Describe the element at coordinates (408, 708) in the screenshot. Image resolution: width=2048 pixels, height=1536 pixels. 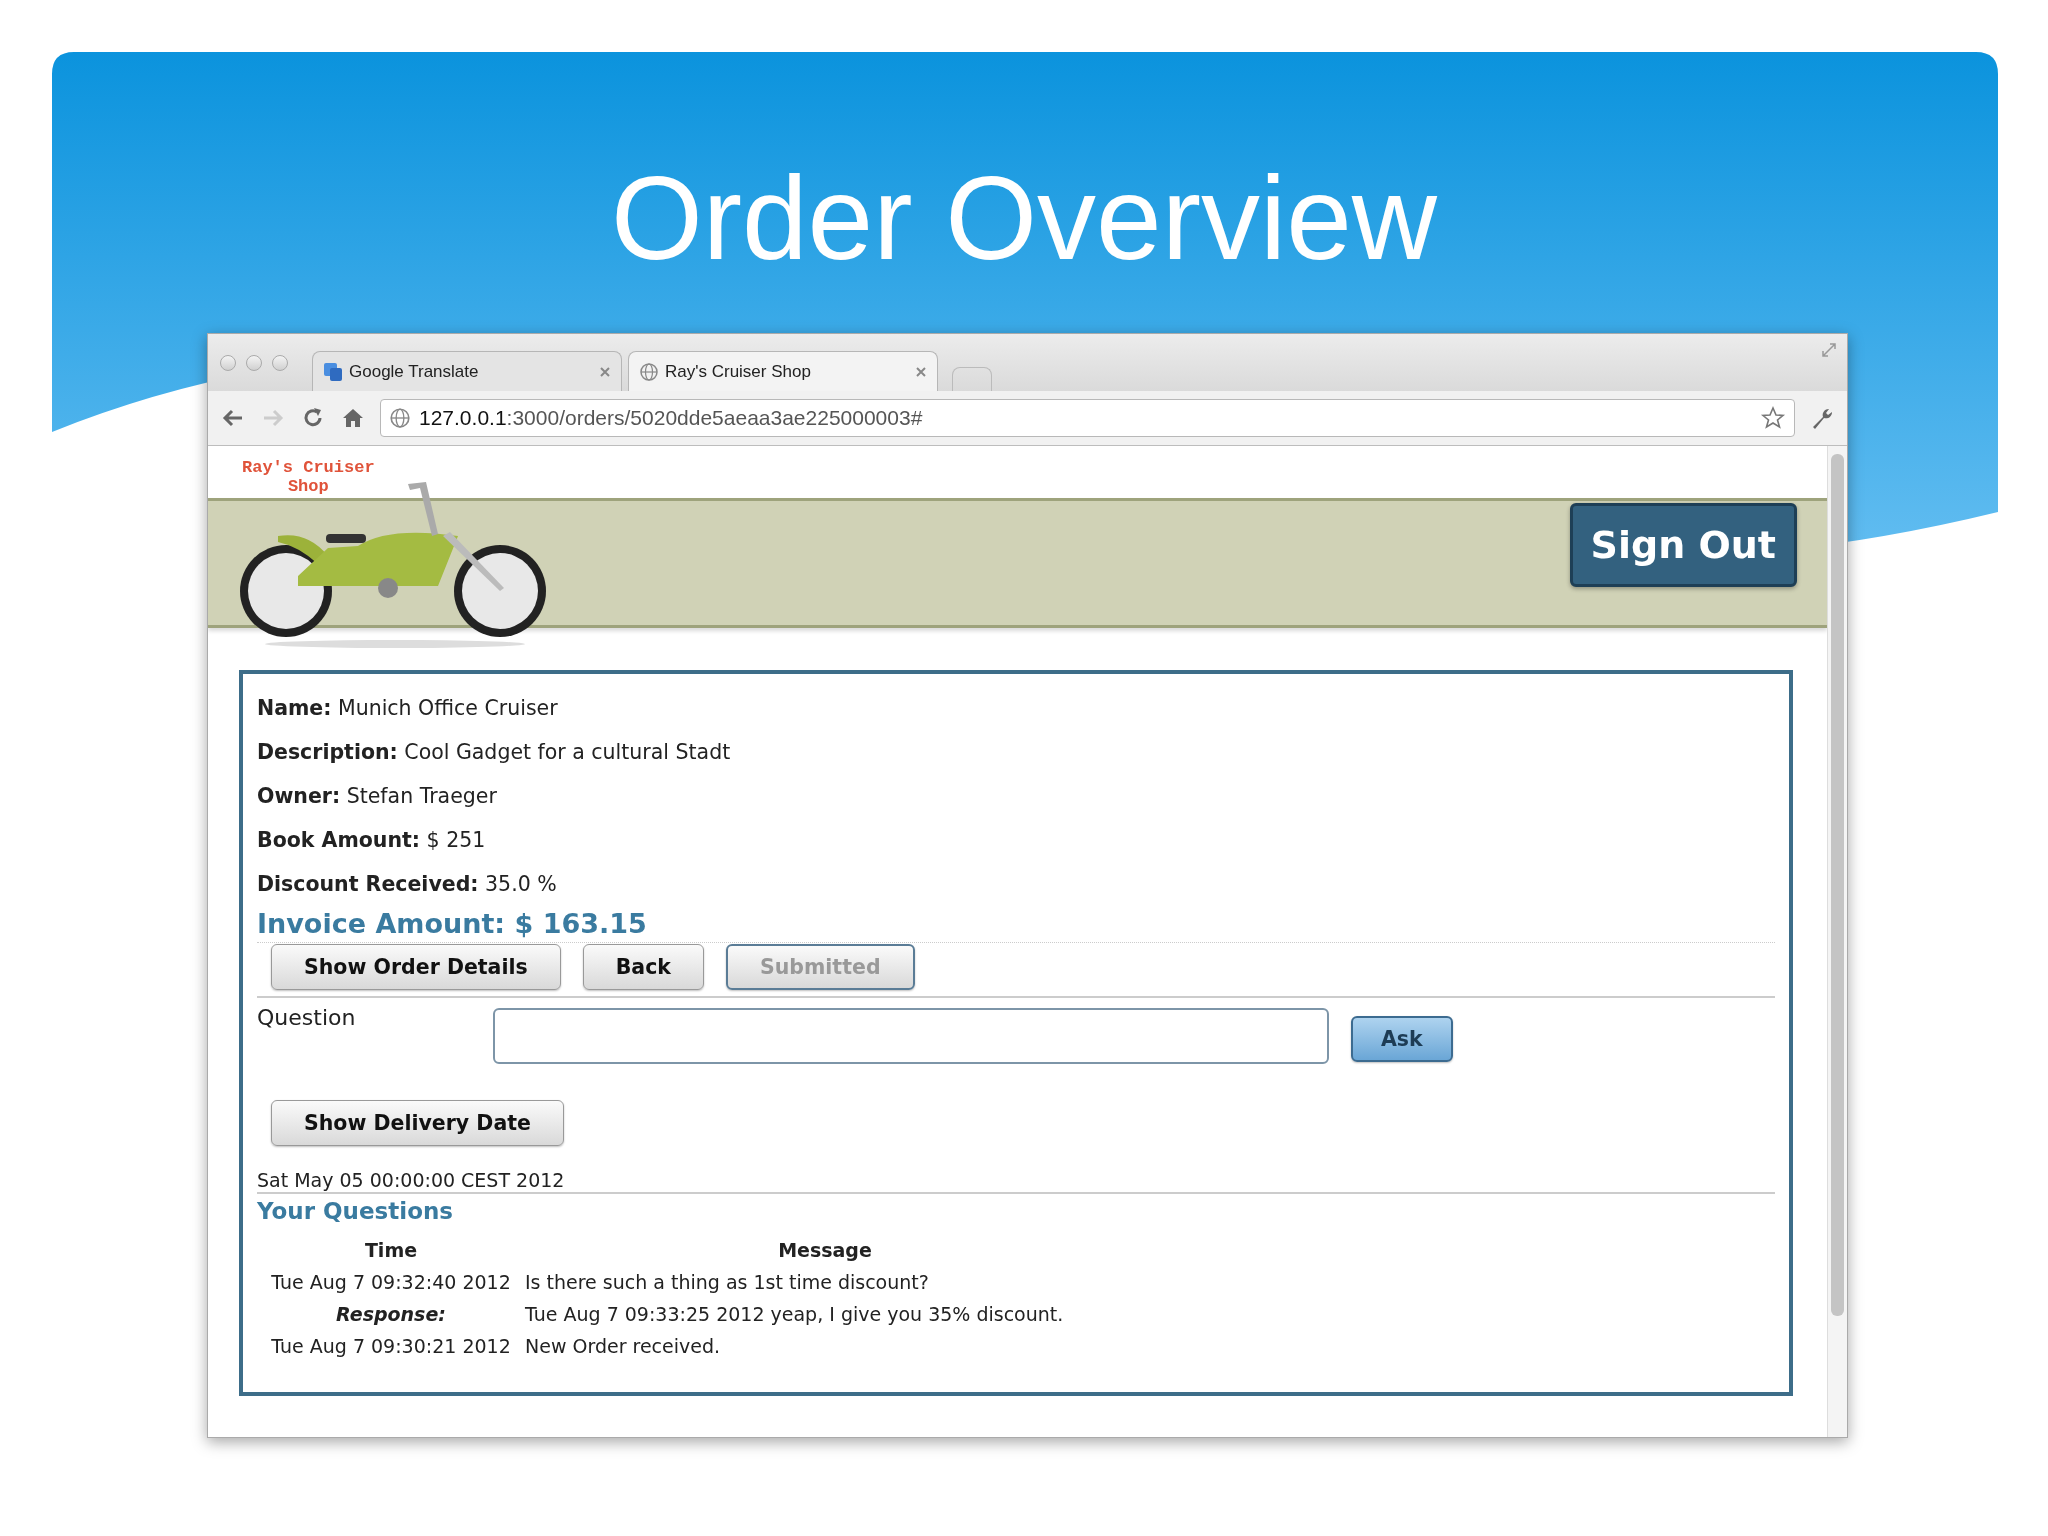
I see `detail-line: Name: Munich Office Cruiser` at that location.